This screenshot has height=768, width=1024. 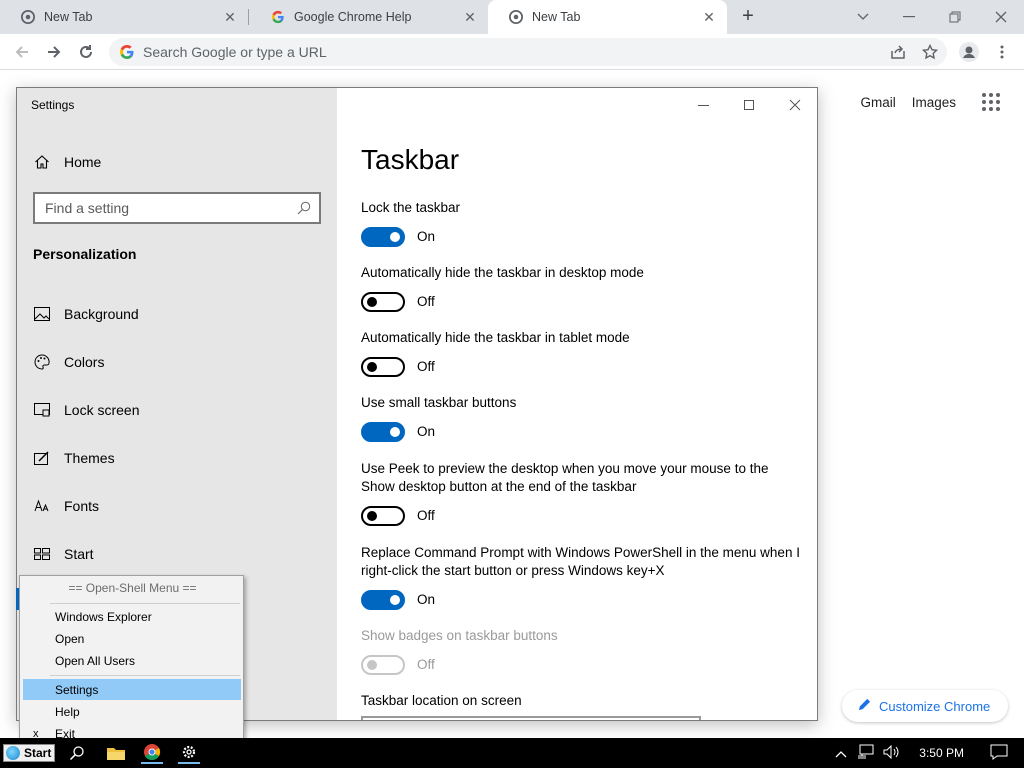 I want to click on address-bar, so click(x=528, y=52).